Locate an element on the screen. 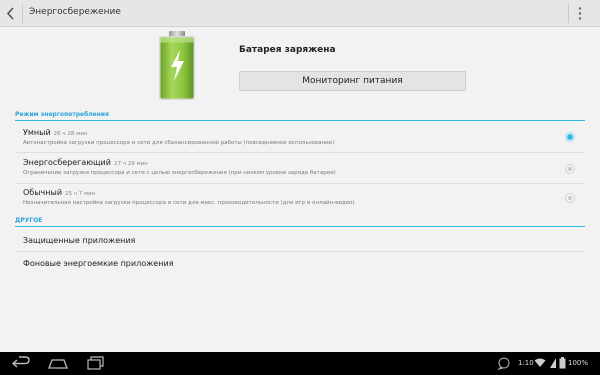 Image resolution: width=600 pixels, height=375 pixels. mode-title: Умный 26 ч 28 мин is located at coordinates (55, 132).